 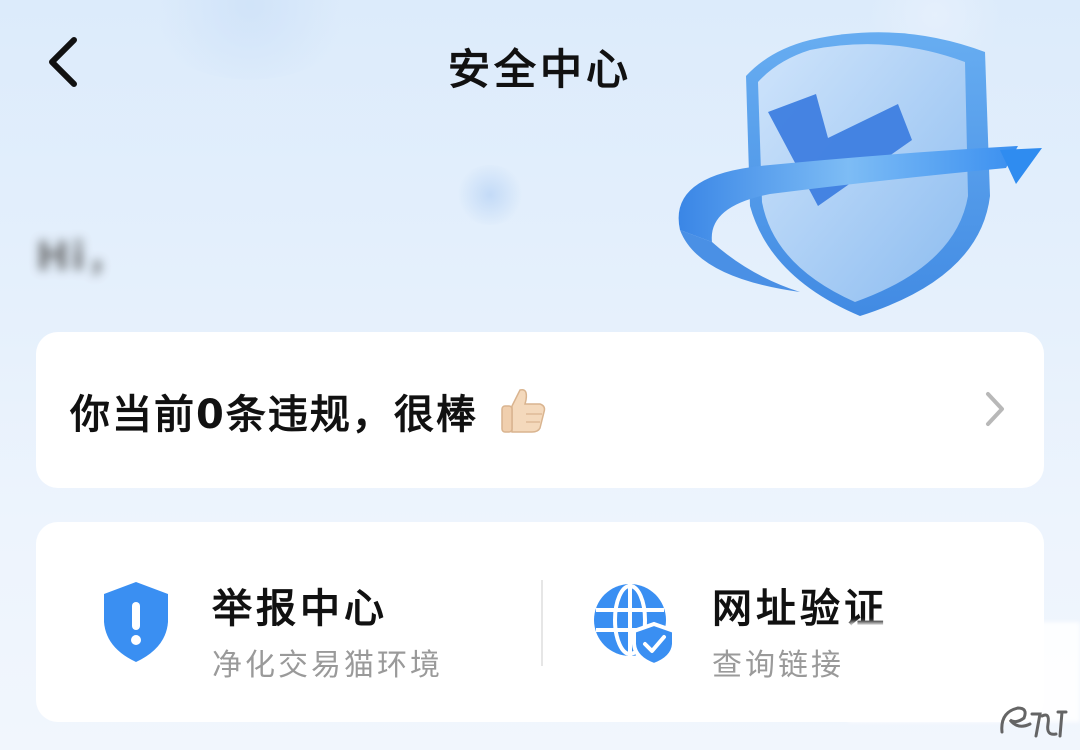 What do you see at coordinates (1034, 722) in the screenshot?
I see `watermark-logo-icon` at bounding box center [1034, 722].